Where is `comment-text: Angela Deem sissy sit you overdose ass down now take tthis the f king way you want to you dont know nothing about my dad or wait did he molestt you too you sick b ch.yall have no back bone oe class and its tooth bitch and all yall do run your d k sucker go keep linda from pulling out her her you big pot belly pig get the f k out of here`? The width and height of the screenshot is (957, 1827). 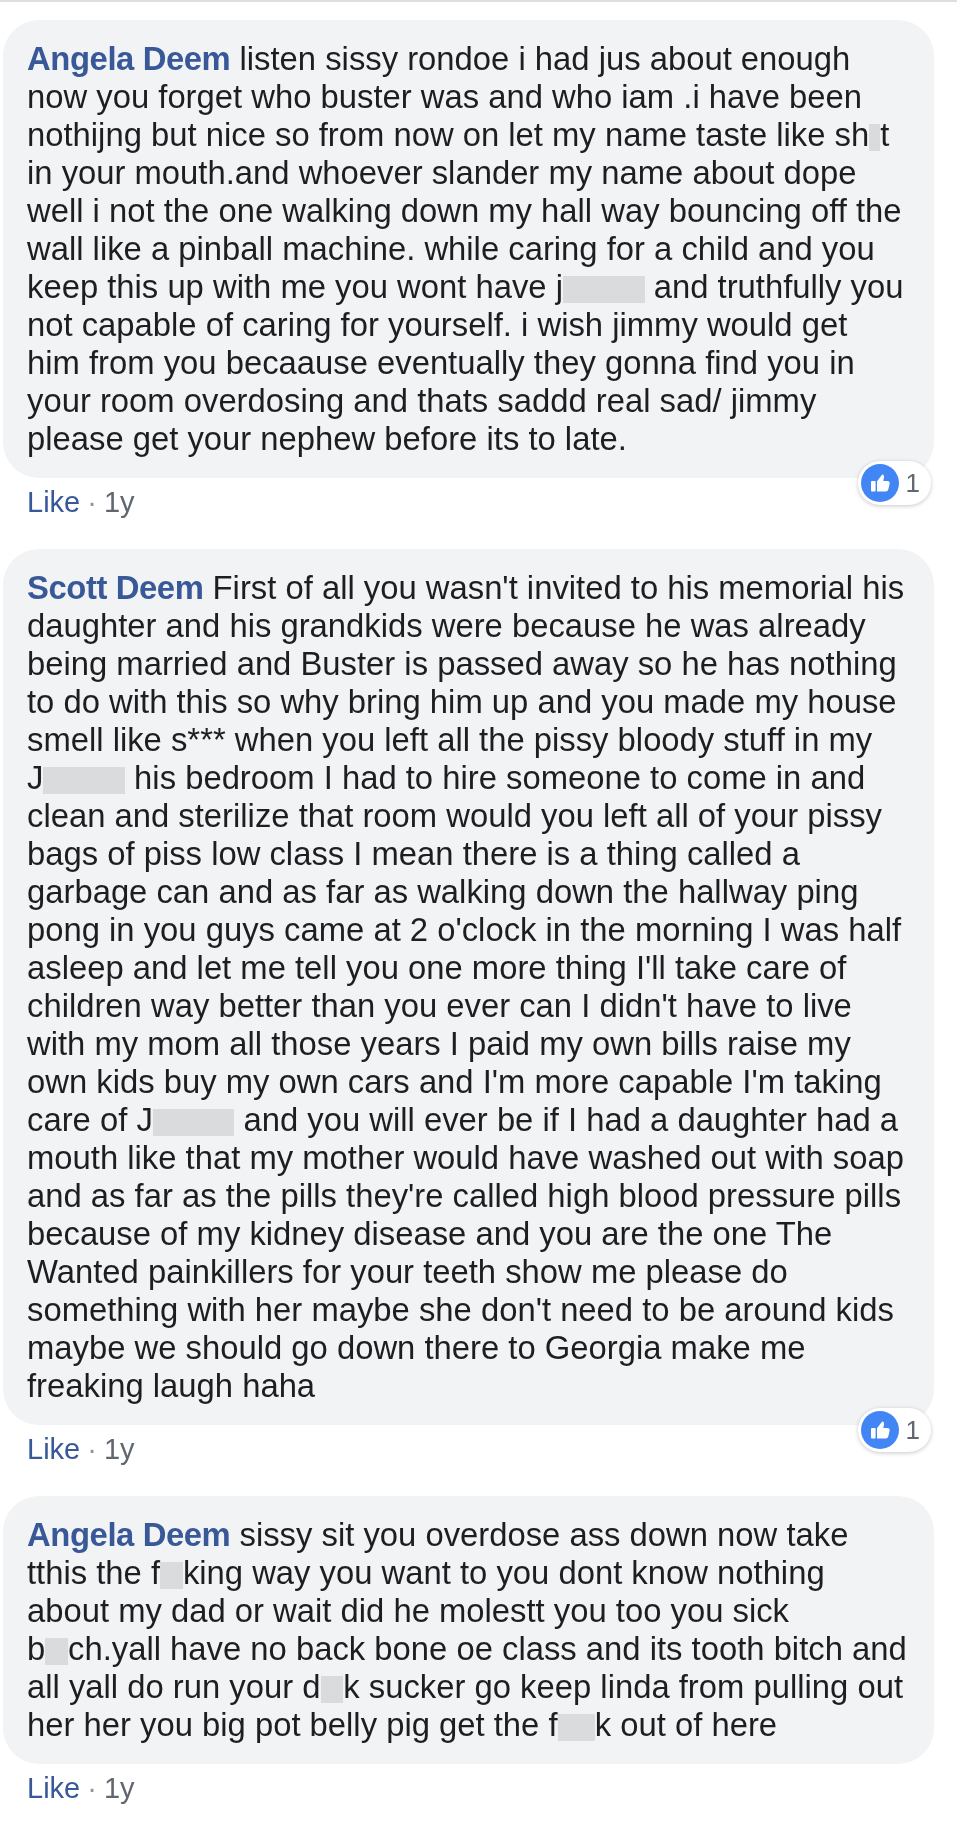 comment-text: Angela Deem sissy sit you overdose ass down now take tthis the f king way you want to you dont know nothing about my dad or wait did he molestt you too you sick b ch.yall have no back bone oe class and its tooth bitch and all yall do run your d k sucker go keep linda from pulling out her her you big pot belly pig get the f k out of here is located at coordinates (467, 1630).